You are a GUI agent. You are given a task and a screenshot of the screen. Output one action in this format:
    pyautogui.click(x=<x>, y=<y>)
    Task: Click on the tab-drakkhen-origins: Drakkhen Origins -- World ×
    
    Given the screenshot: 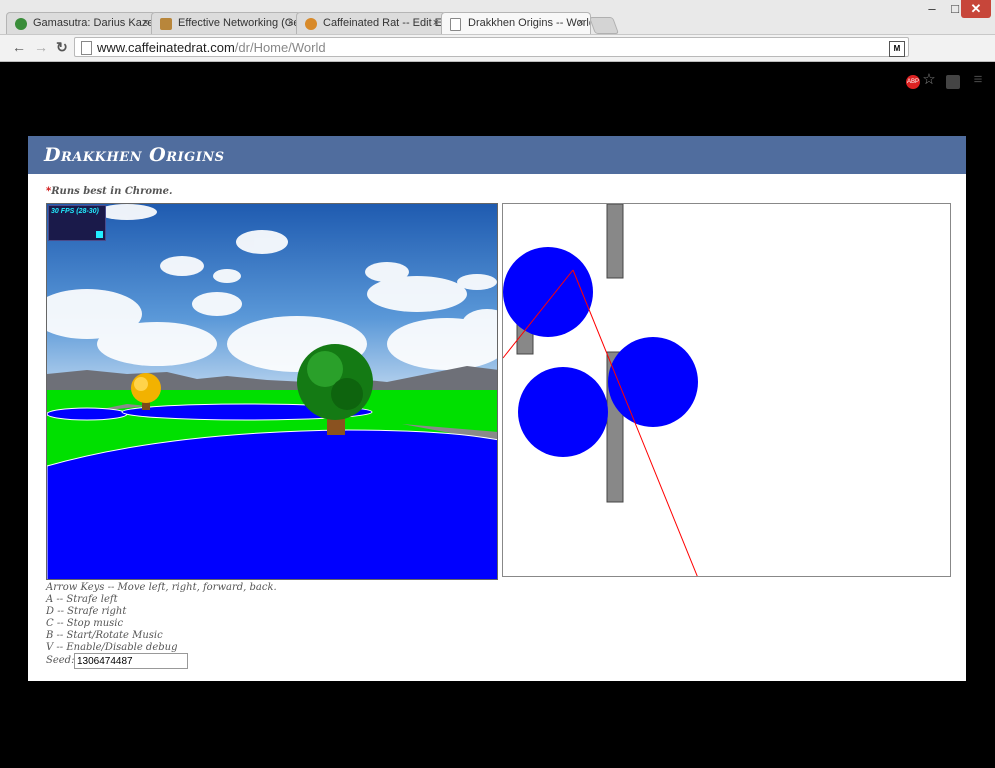 What is the action you would take?
    pyautogui.click(x=516, y=23)
    